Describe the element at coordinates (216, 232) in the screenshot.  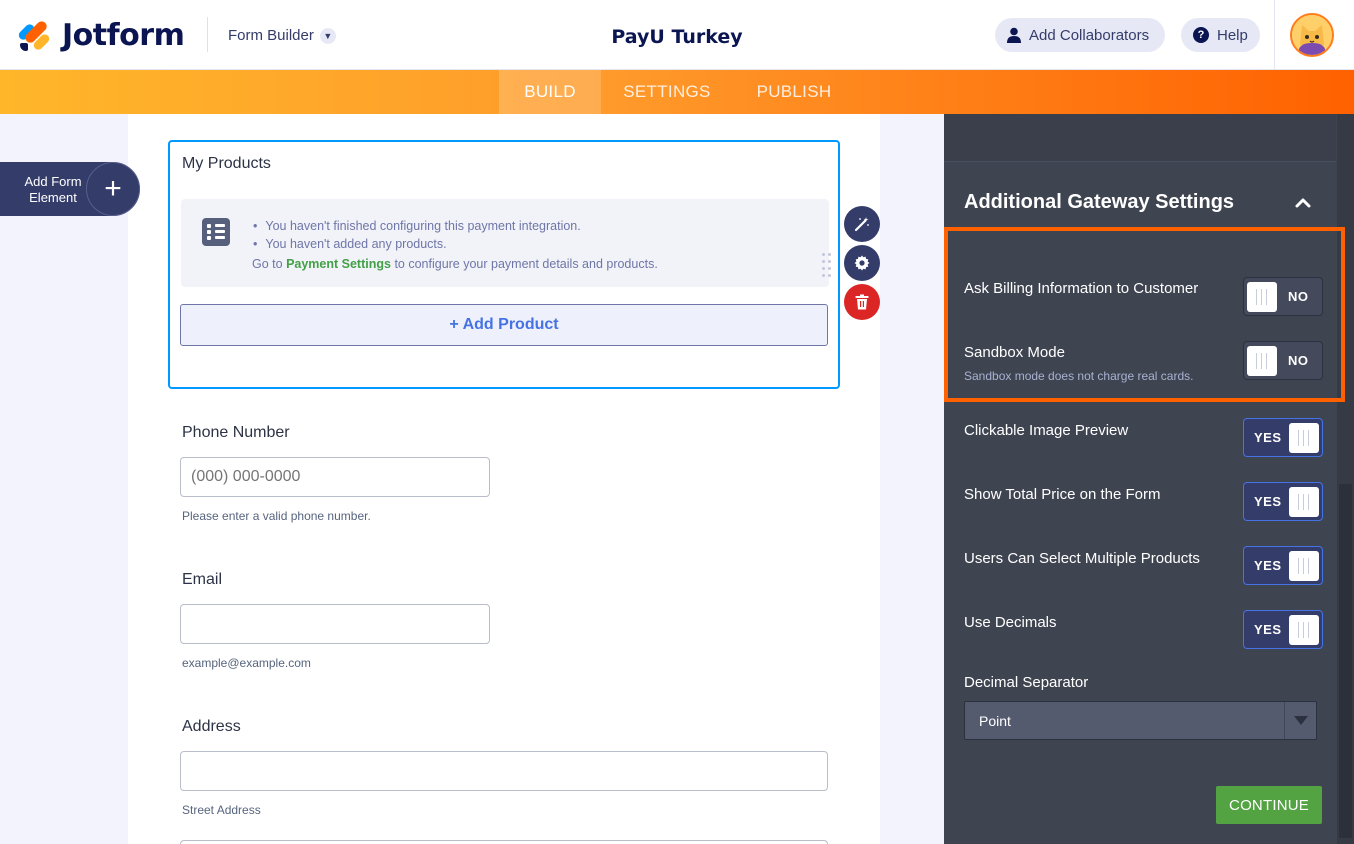
I see `checklist-icon` at that location.